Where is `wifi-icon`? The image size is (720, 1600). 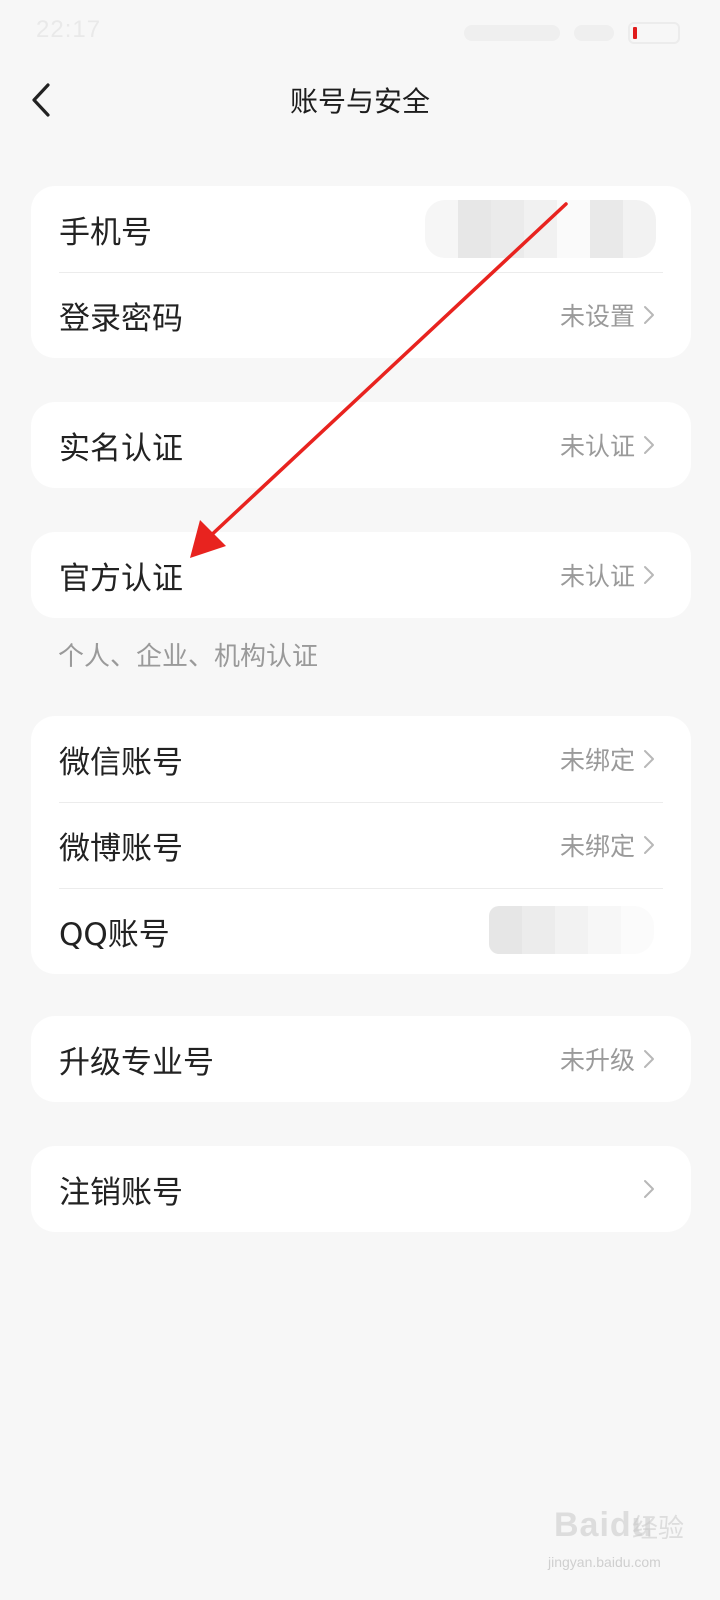 wifi-icon is located at coordinates (594, 33).